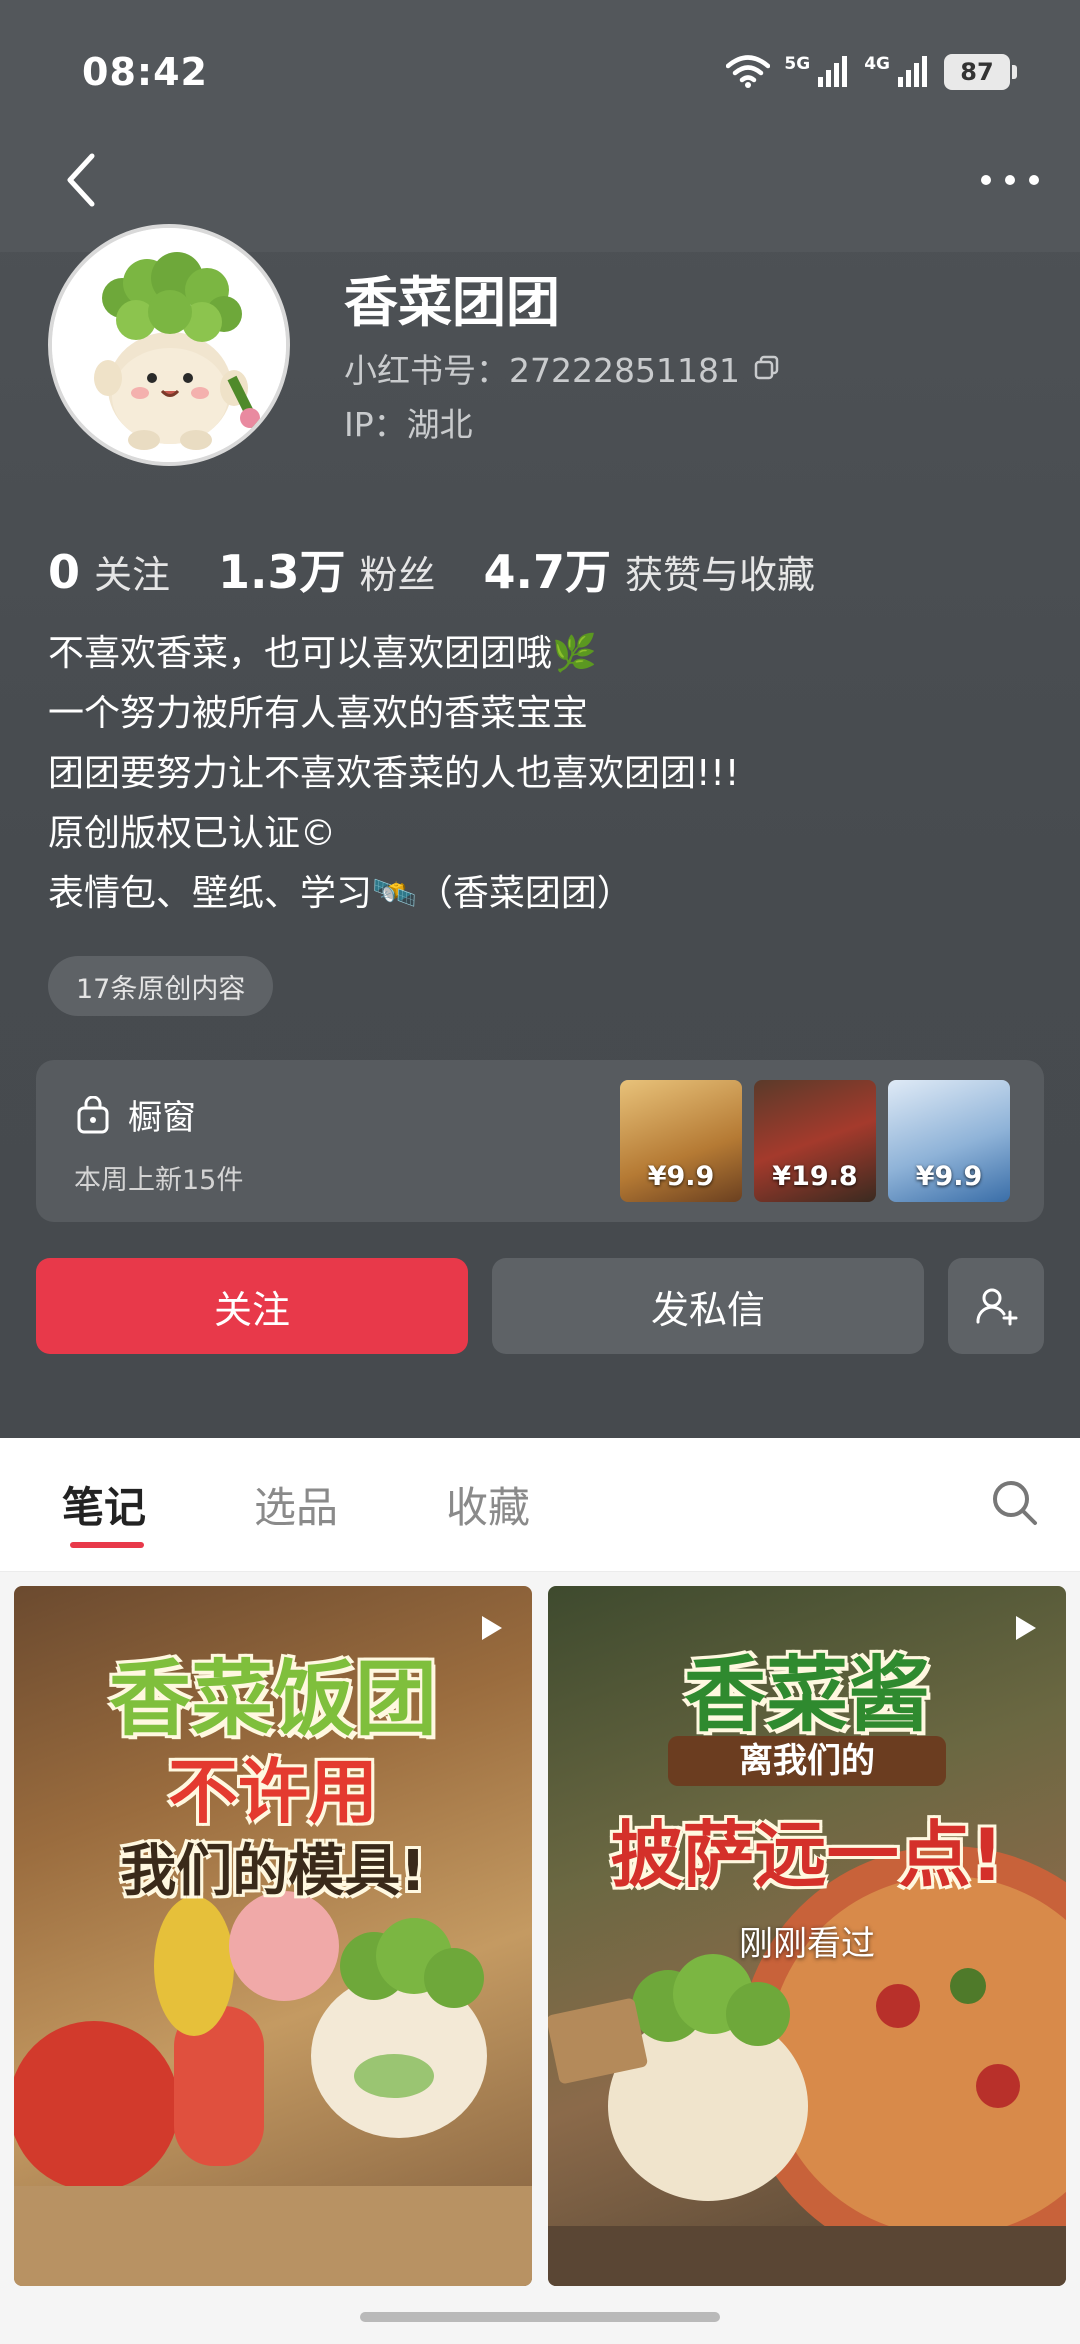 Image resolution: width=1080 pixels, height=2344 pixels. I want to click on shop-subtitle: 本周上新15件, so click(159, 1180).